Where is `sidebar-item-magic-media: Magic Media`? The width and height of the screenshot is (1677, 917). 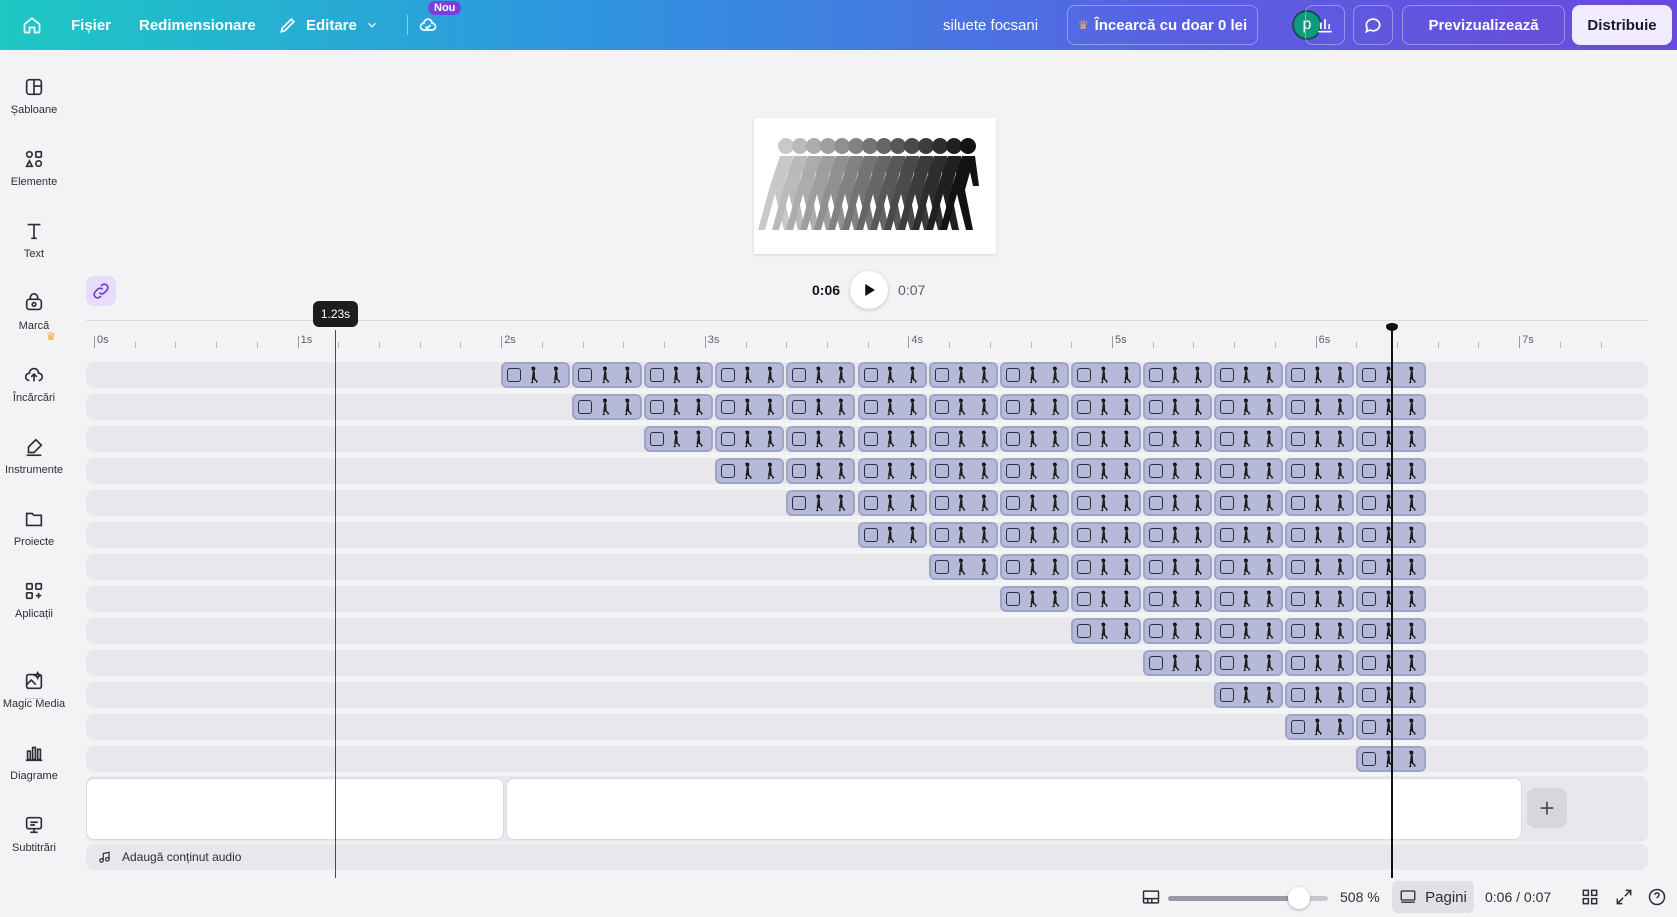
sidebar-item-magic-media: Magic Media is located at coordinates (34, 703).